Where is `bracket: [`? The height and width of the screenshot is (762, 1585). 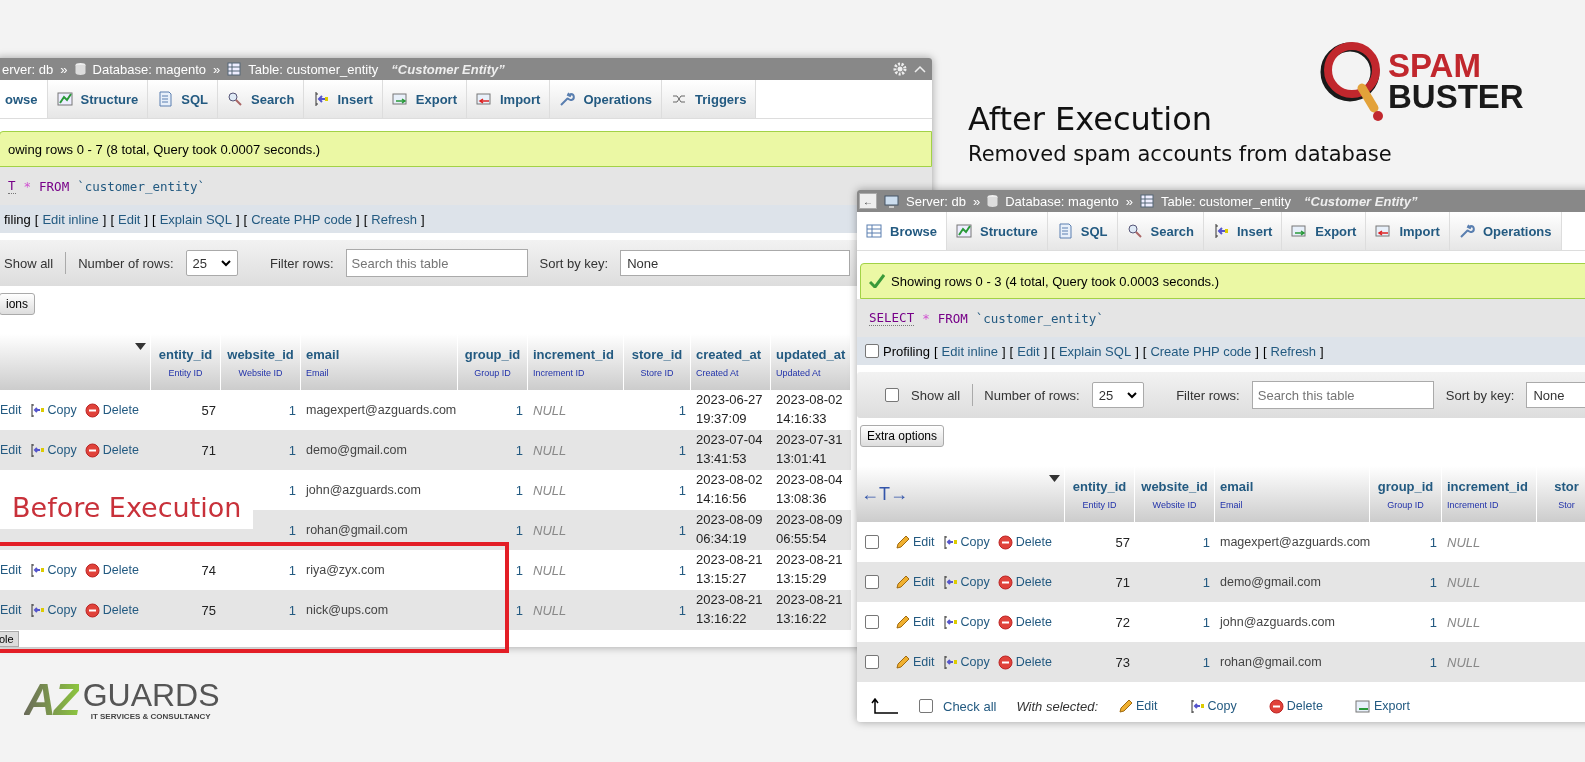
bracket: [ is located at coordinates (112, 219).